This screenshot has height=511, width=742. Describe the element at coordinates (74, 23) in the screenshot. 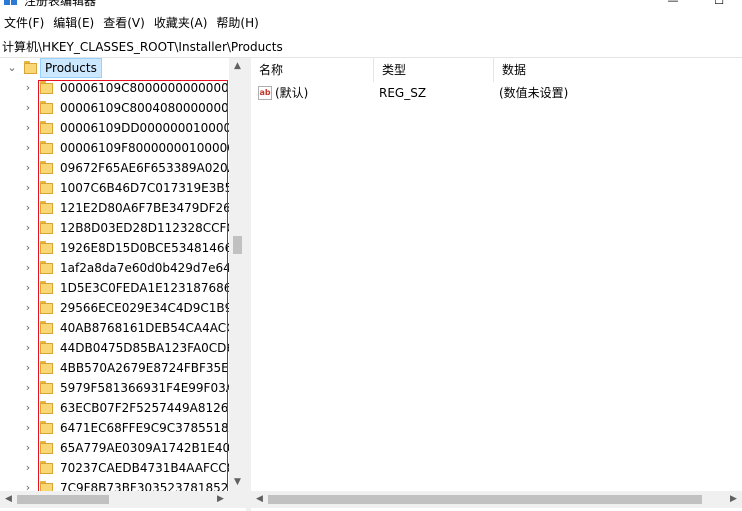

I see `menu-edit: 编辑(E)` at that location.